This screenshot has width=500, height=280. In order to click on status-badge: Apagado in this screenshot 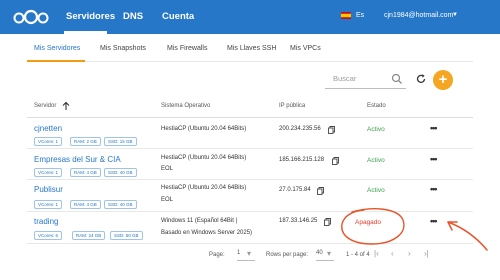, I will do `click(368, 222)`.